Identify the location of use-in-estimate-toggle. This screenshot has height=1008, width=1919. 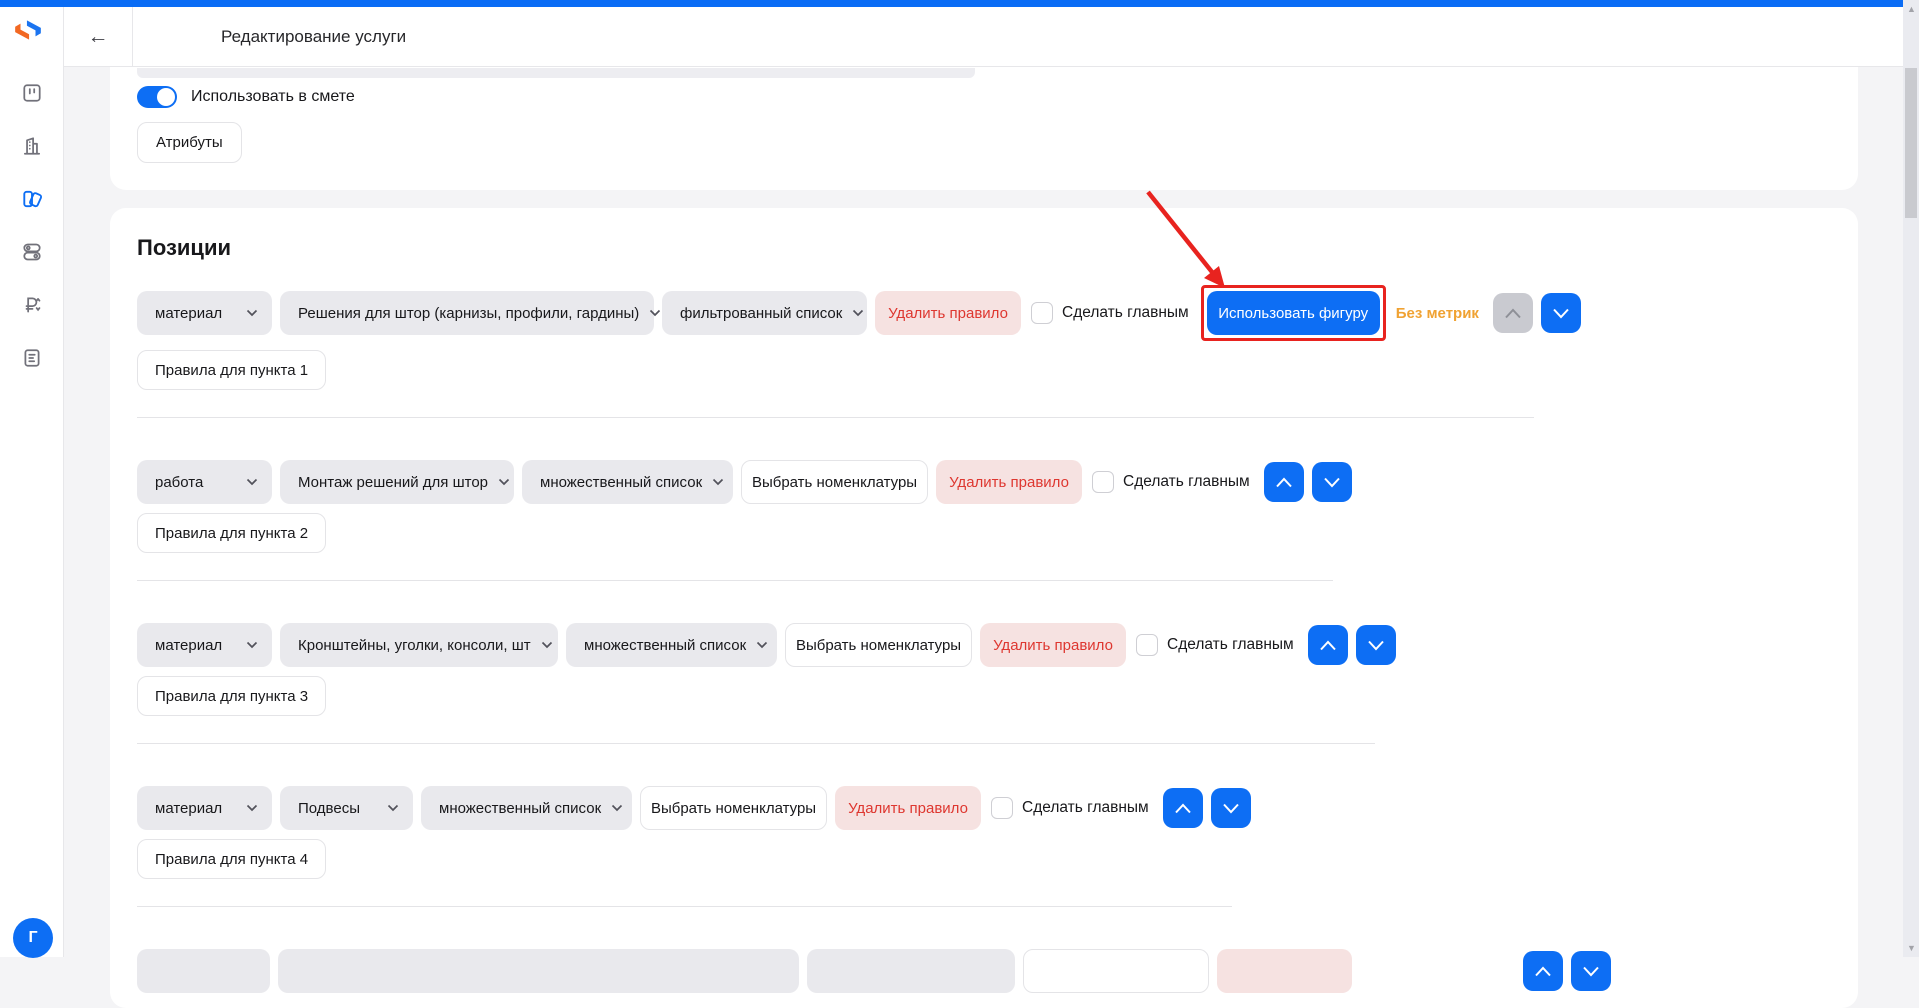
(157, 97).